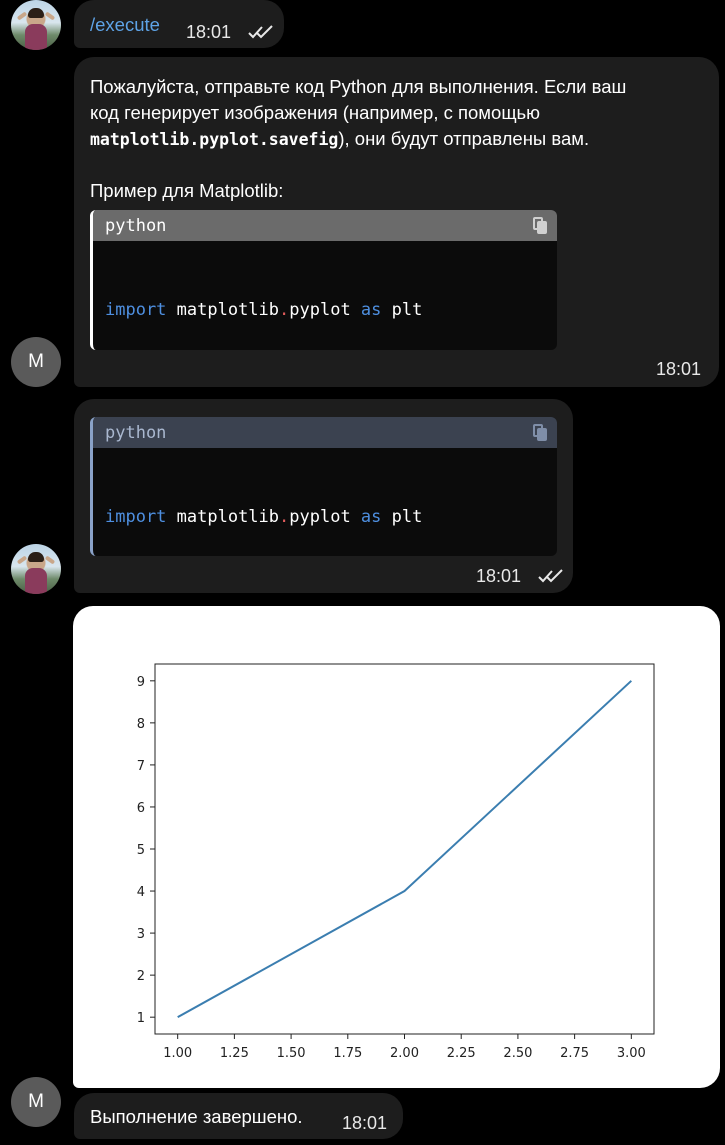 This screenshot has width=725, height=1145. Describe the element at coordinates (141, 934) in the screenshot. I see `y-tick-label: 3` at that location.